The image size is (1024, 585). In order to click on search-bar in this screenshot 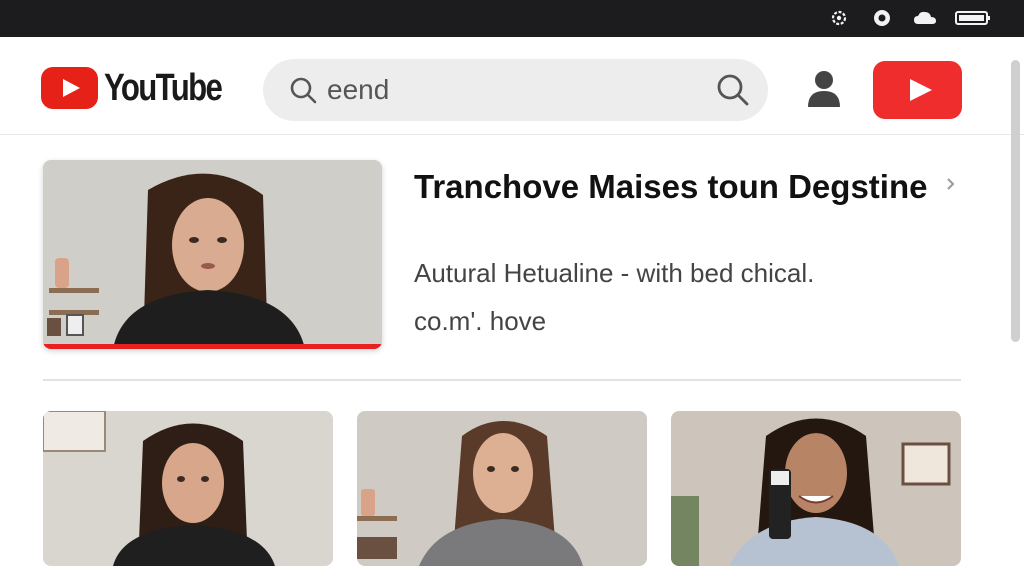, I will do `click(515, 90)`.